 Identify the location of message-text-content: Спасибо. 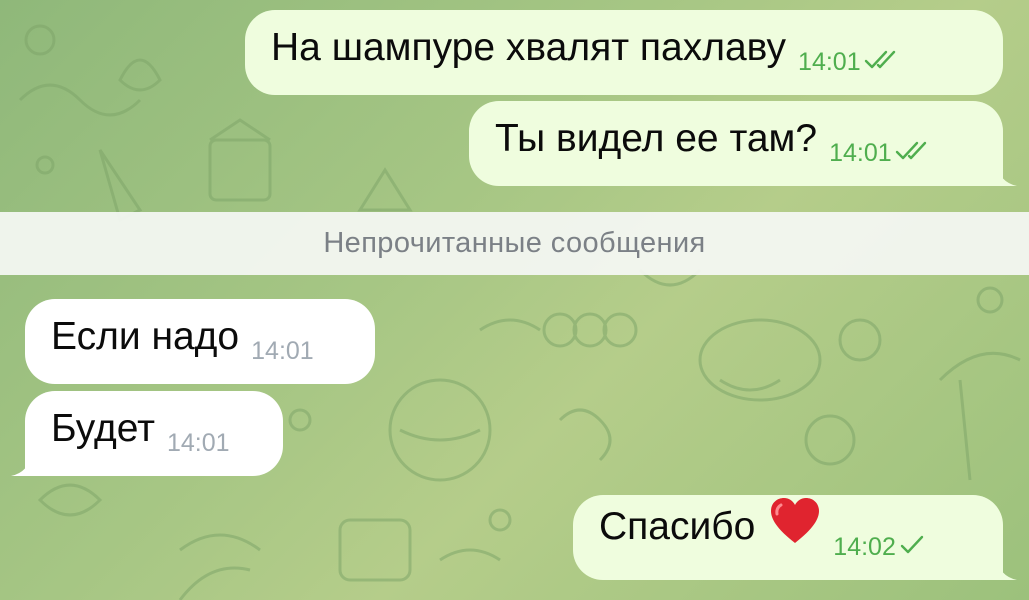
(677, 526).